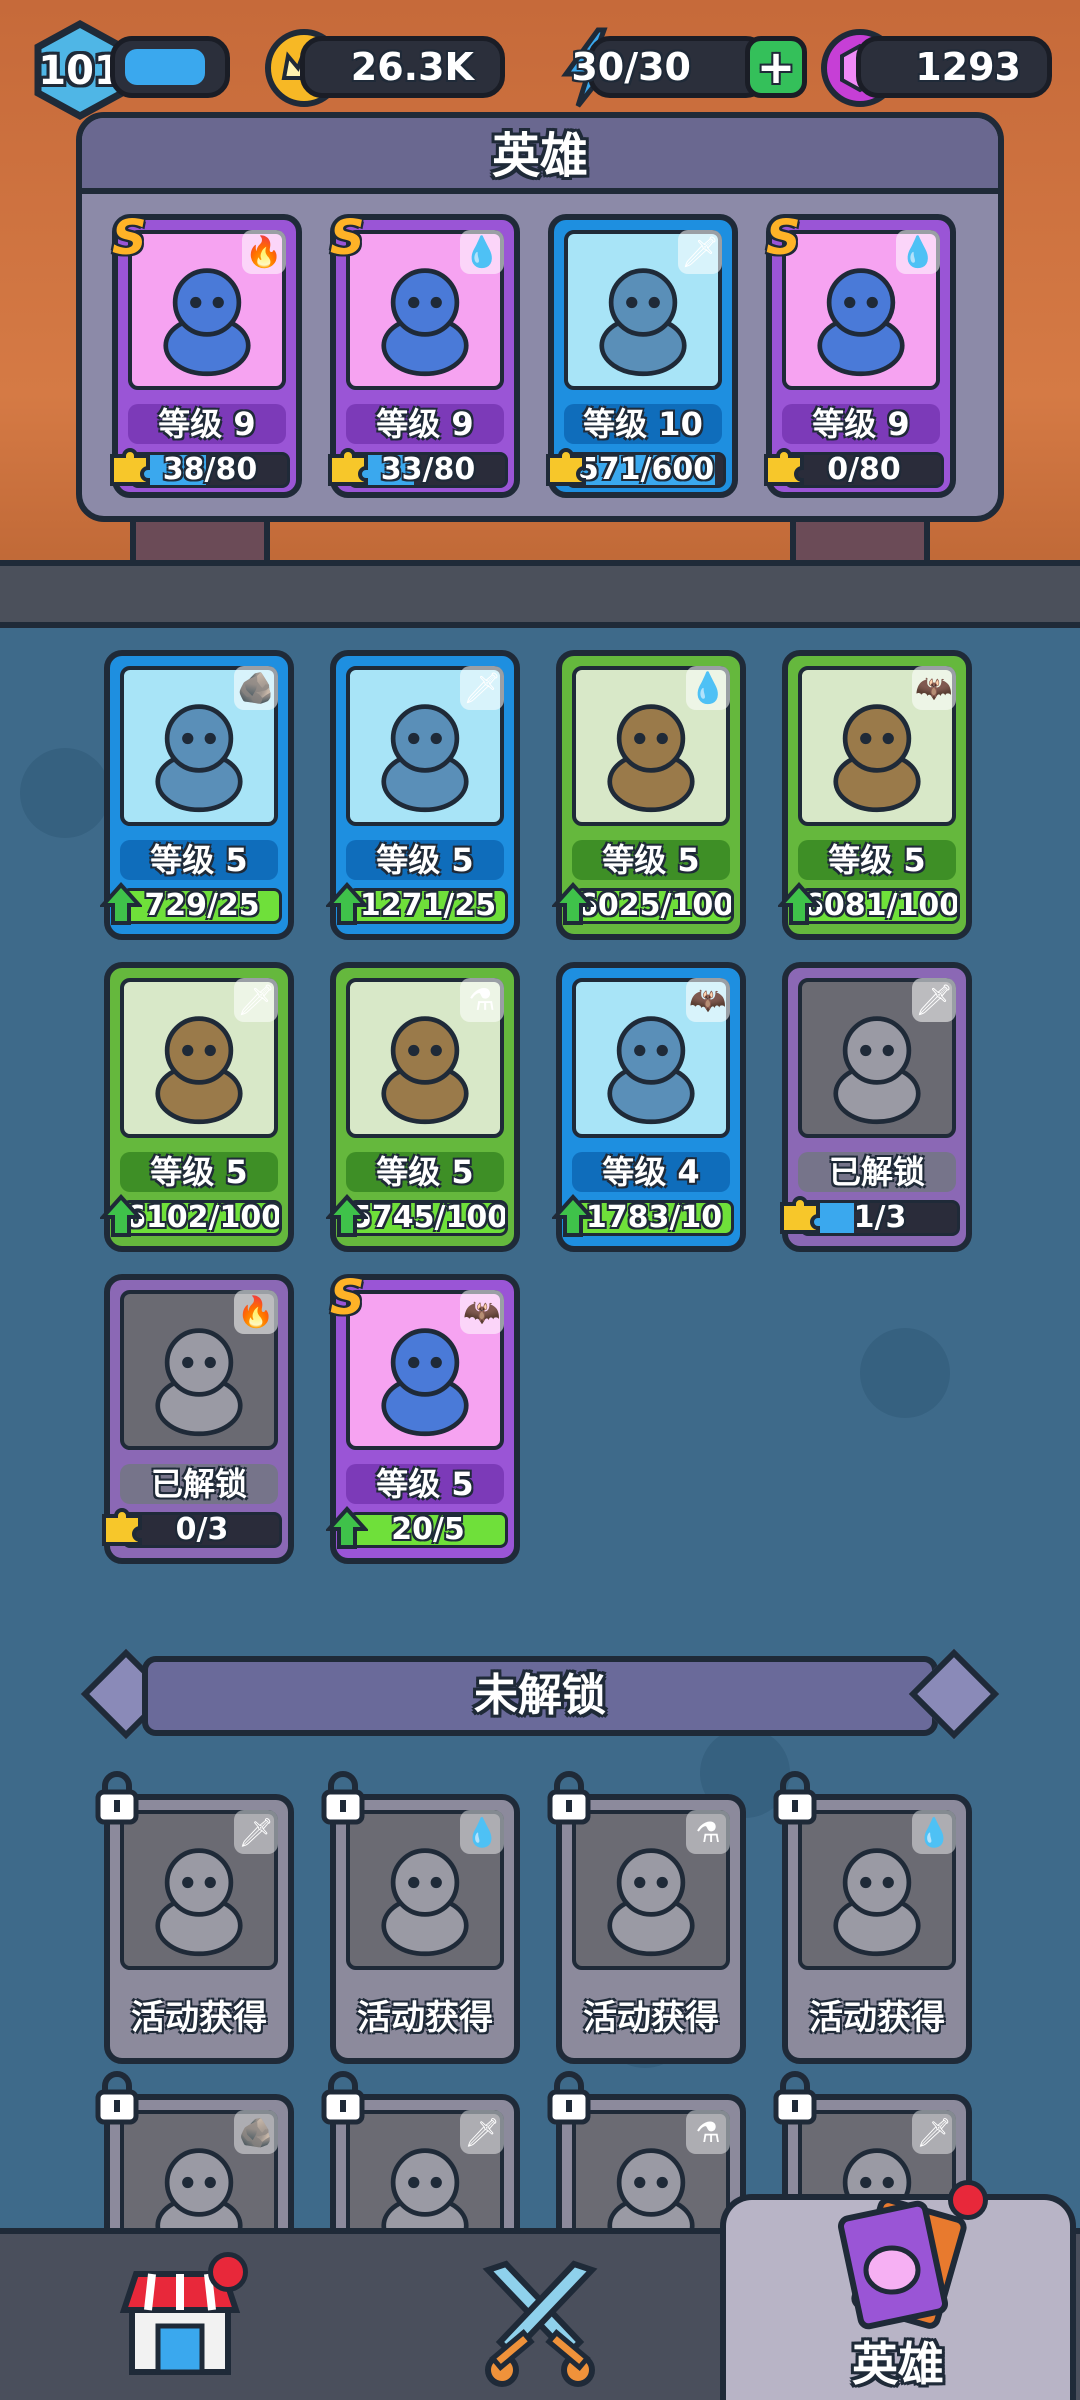  I want to click on hero-card: 🔥 已解锁 0/3, so click(198, 1419).